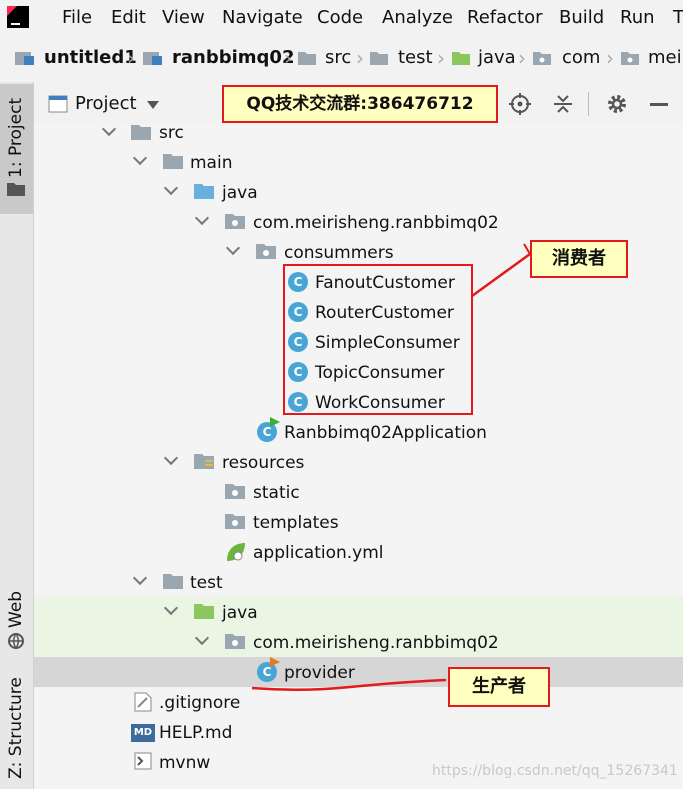 The height and width of the screenshot is (789, 683). Describe the element at coordinates (563, 104) in the screenshot. I see `collapse-all-icon` at that location.